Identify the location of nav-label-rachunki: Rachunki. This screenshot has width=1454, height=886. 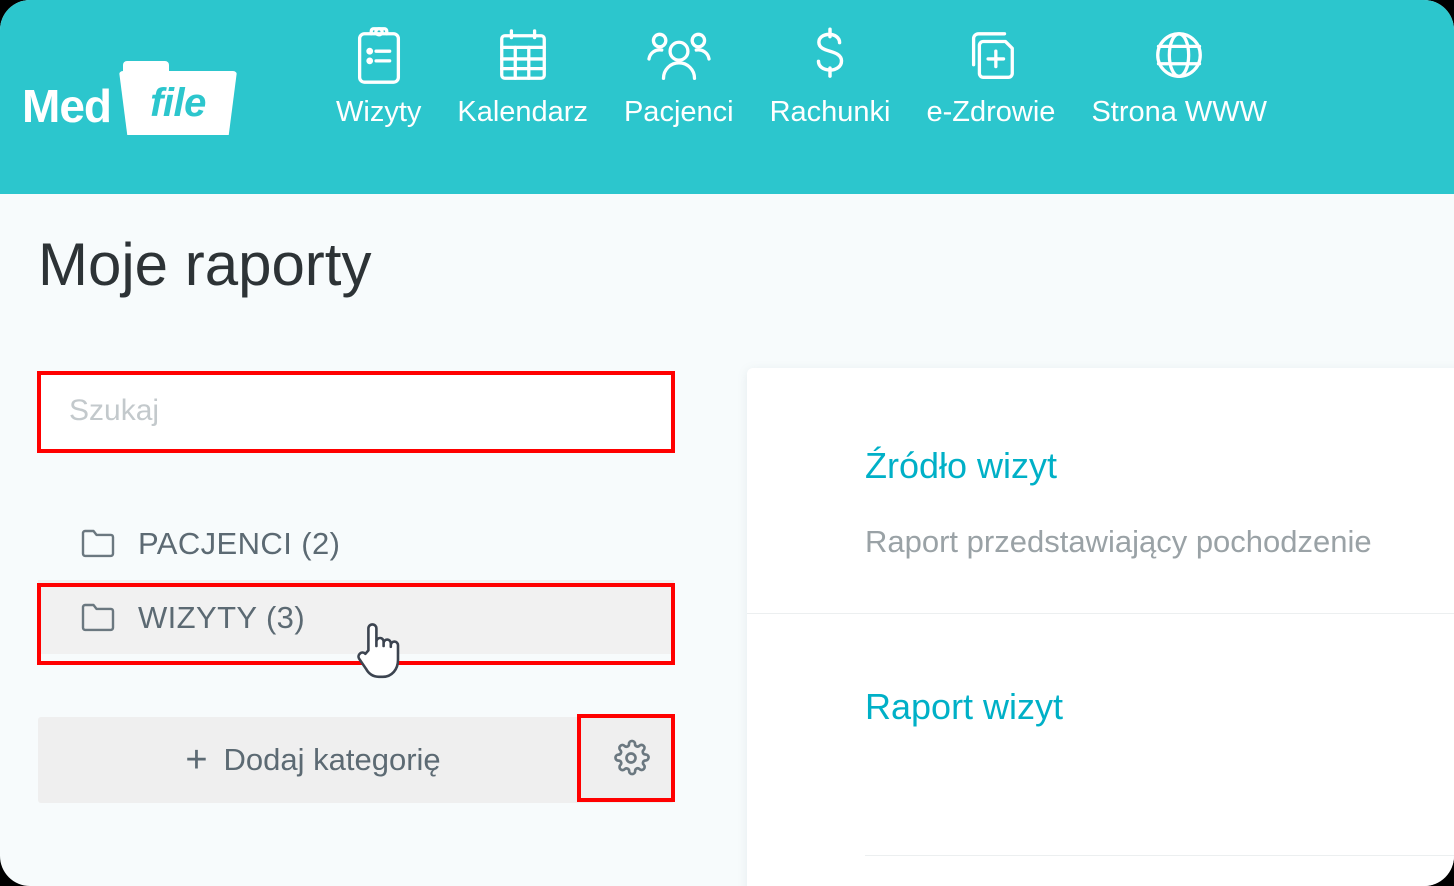
(830, 112).